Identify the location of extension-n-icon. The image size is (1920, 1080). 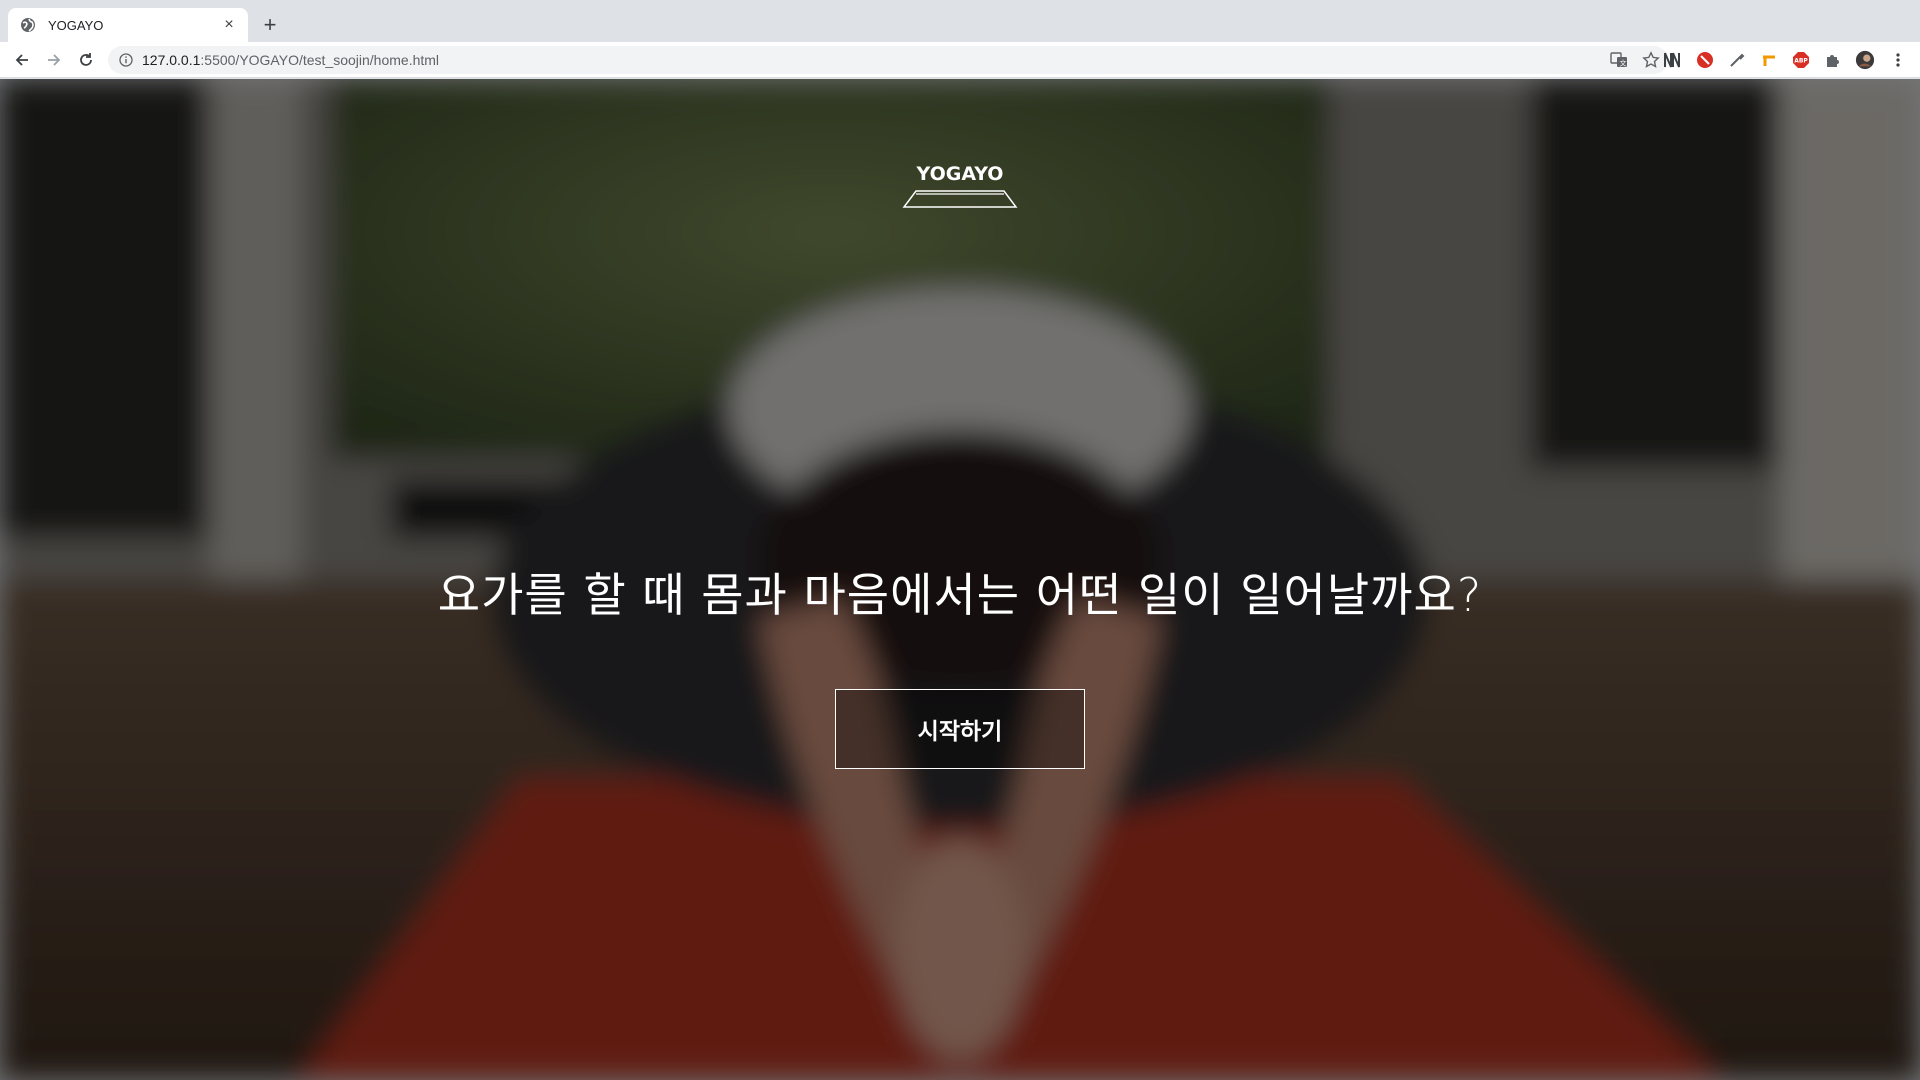
(1672, 60).